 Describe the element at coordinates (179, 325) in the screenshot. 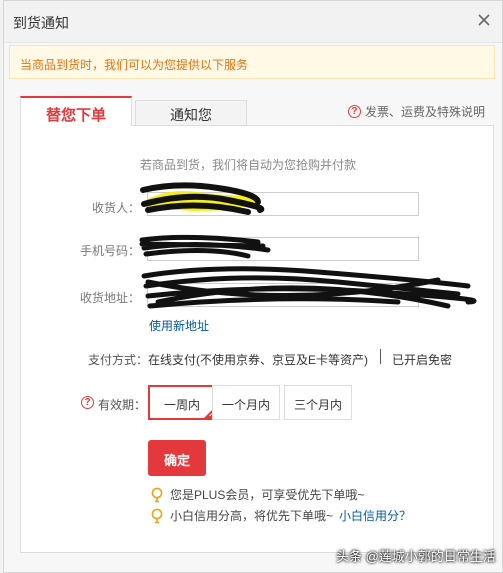

I see `use-new-address-link: 使用新地址` at that location.